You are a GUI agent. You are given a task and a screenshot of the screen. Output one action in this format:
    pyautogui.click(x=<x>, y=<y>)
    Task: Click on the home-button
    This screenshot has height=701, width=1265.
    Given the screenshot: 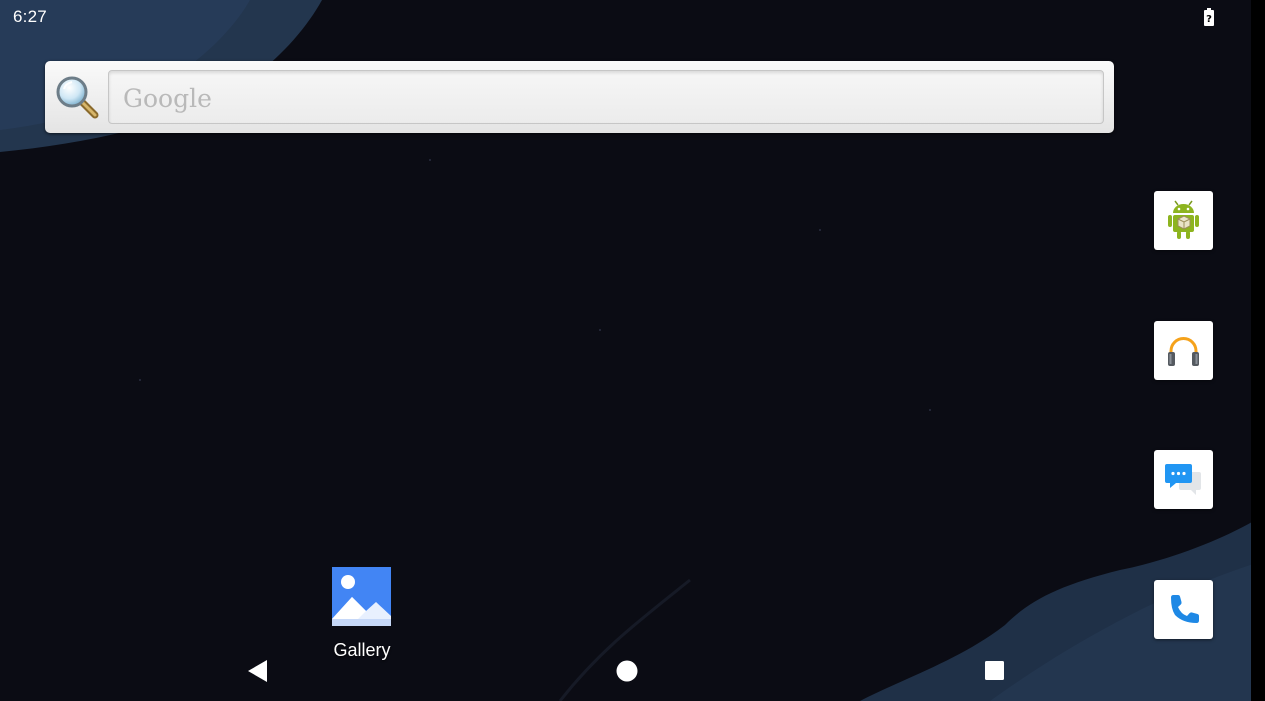 What is the action you would take?
    pyautogui.click(x=627, y=671)
    